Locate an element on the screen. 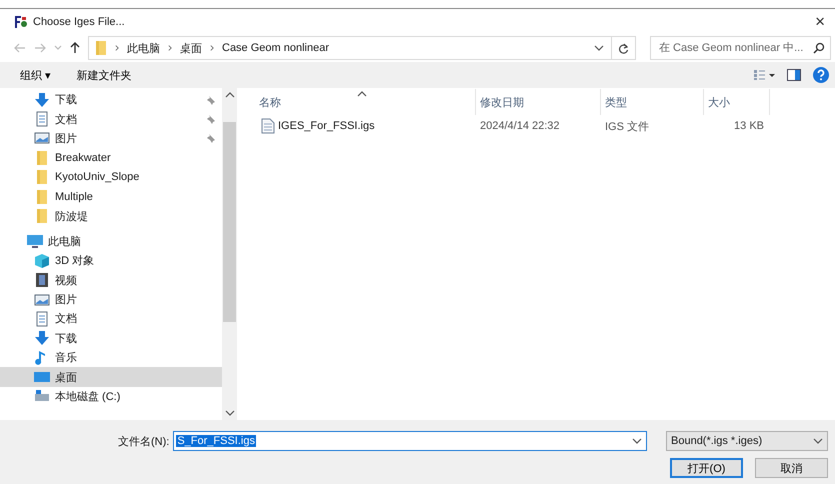  address-bar: 此电脑 桌面 Case Geom nonlinear is located at coordinates (362, 48).